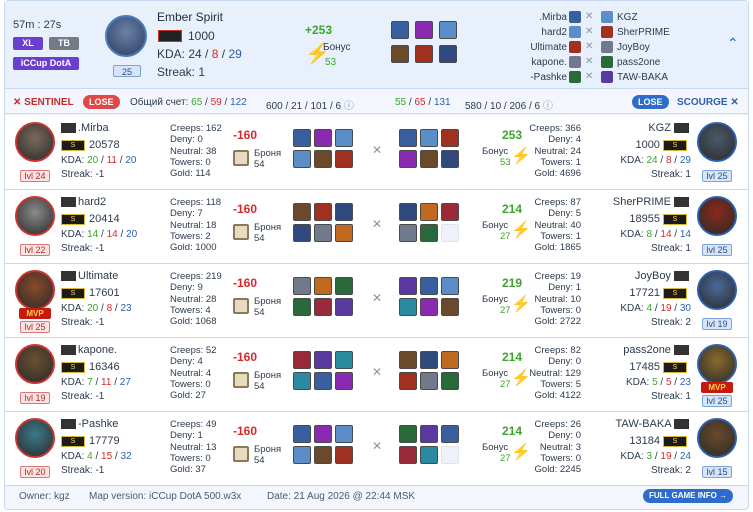 This screenshot has width=753, height=512. Describe the element at coordinates (642, 424) in the screenshot. I see `player-name: TAW-BAKA` at that location.